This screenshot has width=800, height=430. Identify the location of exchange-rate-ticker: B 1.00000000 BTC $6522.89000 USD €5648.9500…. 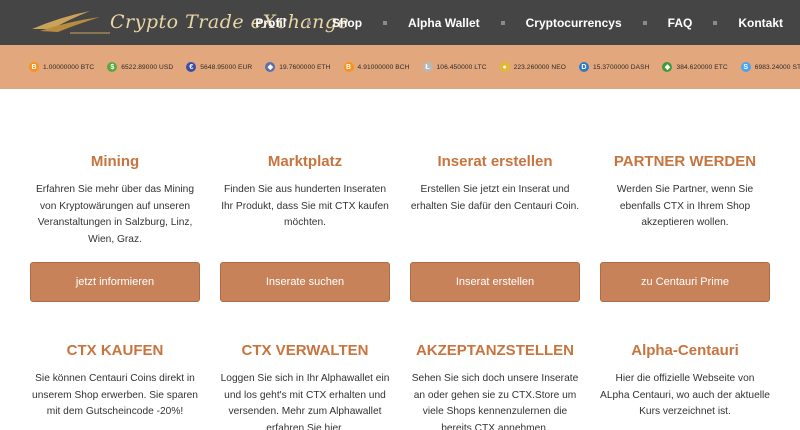
(400, 67).